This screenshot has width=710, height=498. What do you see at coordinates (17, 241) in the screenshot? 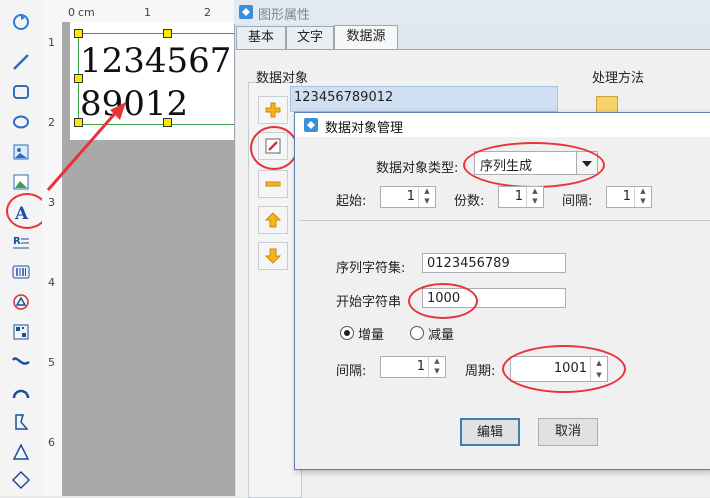
I see `svg-text: R` at bounding box center [17, 241].